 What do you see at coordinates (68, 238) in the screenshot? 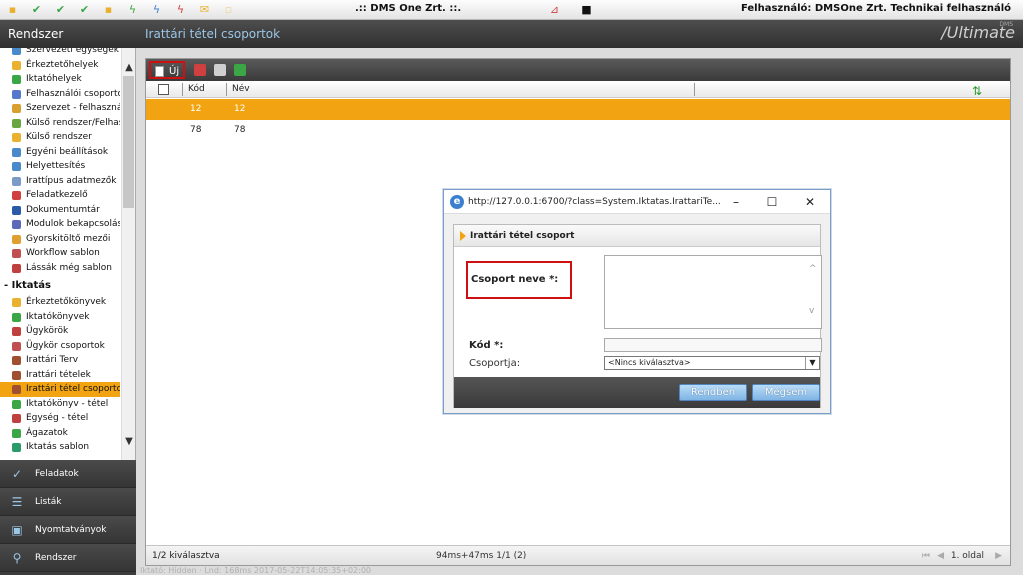
I see `sidebar-item-label: Gyorskitöltő mezői` at bounding box center [68, 238].